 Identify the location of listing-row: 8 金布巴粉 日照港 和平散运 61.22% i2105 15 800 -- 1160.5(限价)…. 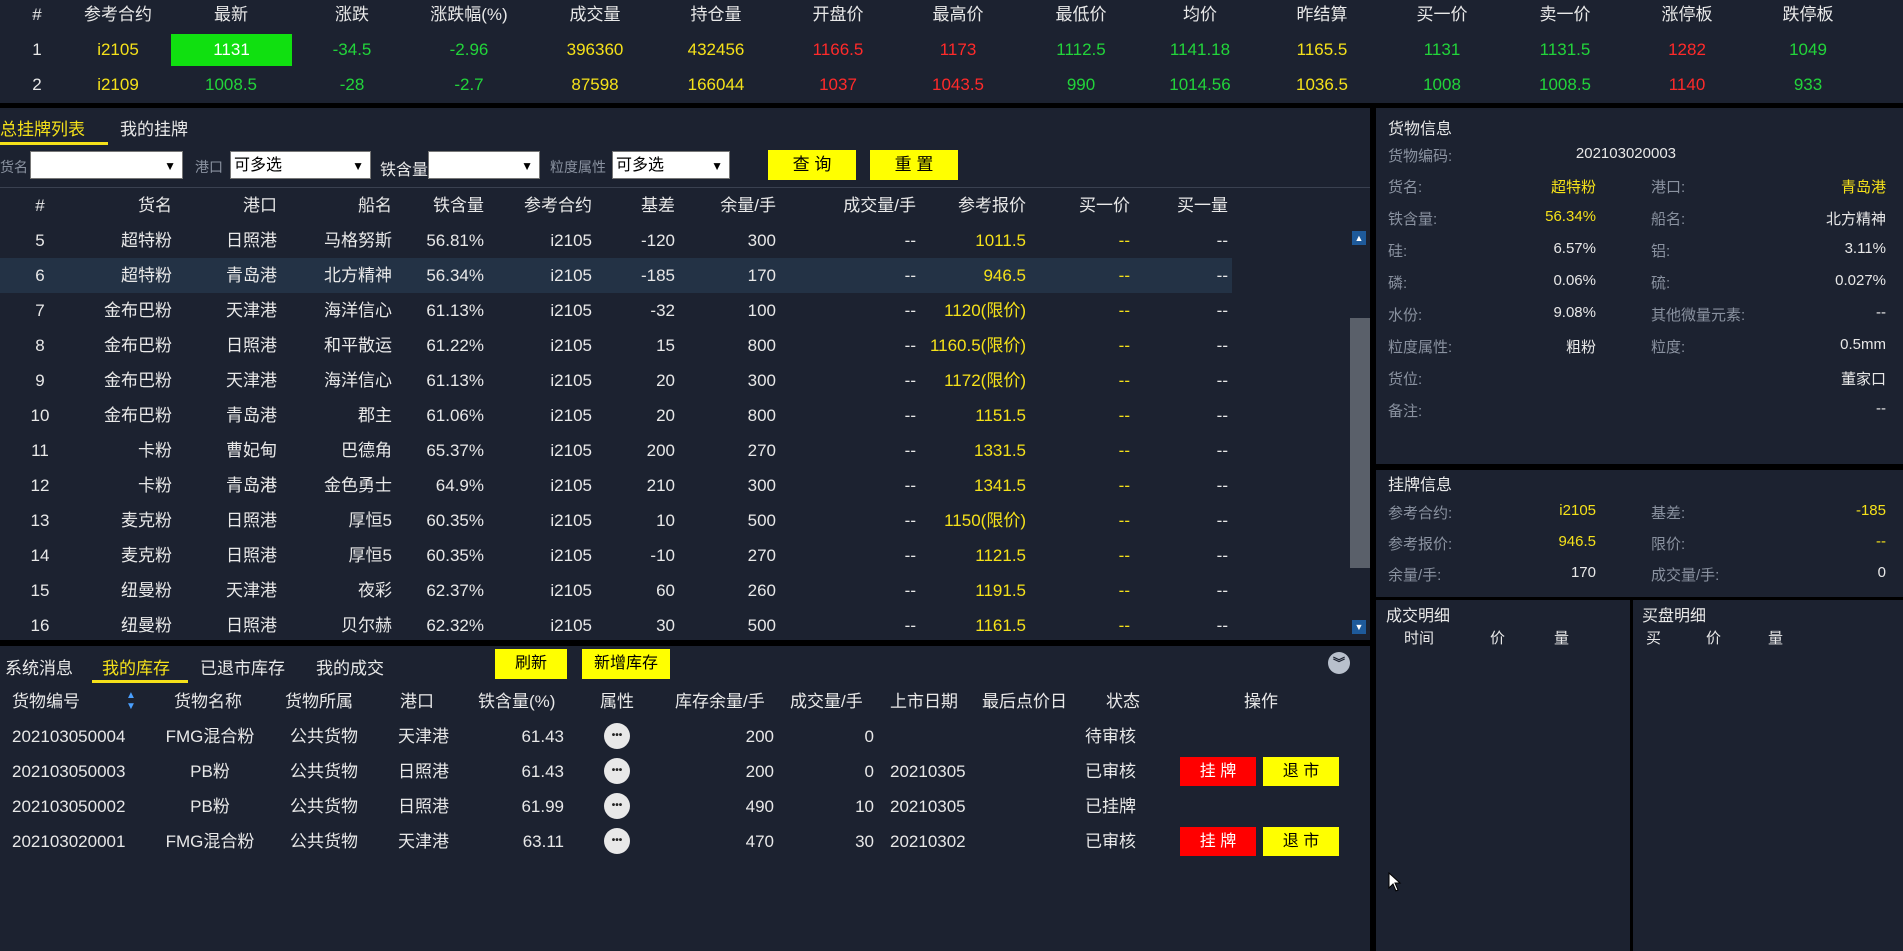
(616, 345).